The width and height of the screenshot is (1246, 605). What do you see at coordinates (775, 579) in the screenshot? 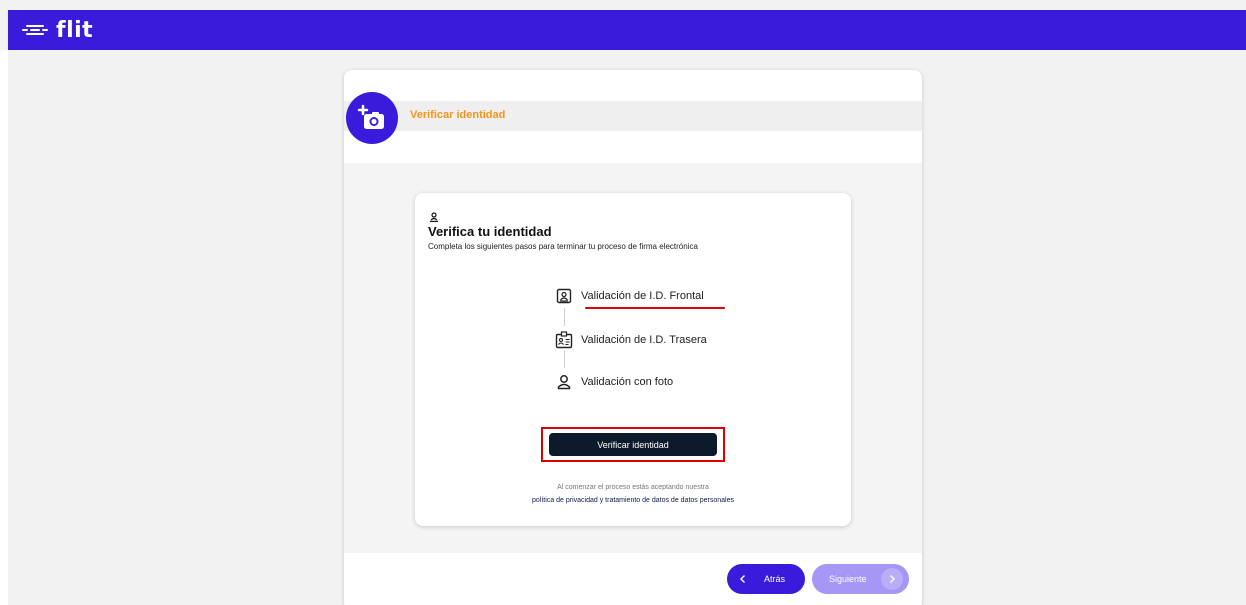
I see `back-button-label: Atrás` at bounding box center [775, 579].